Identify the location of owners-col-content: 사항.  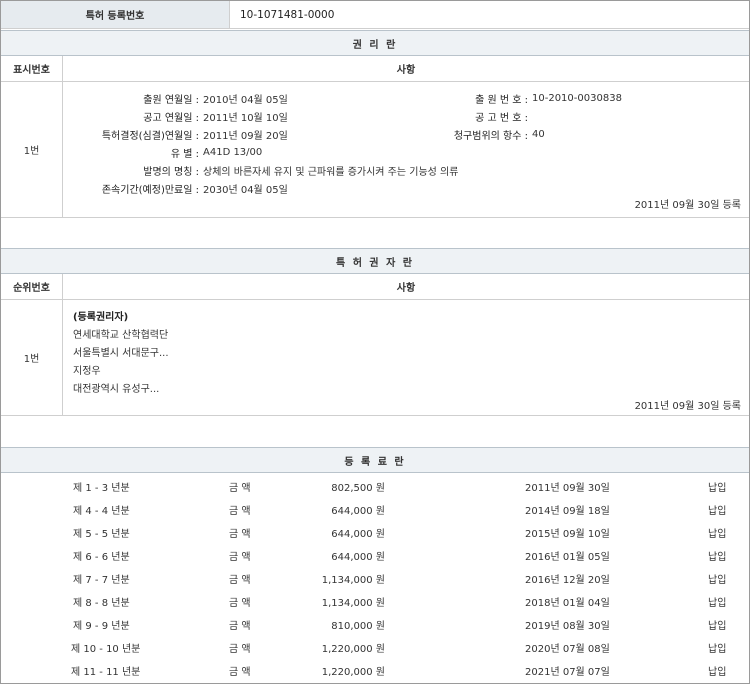
(406, 288).